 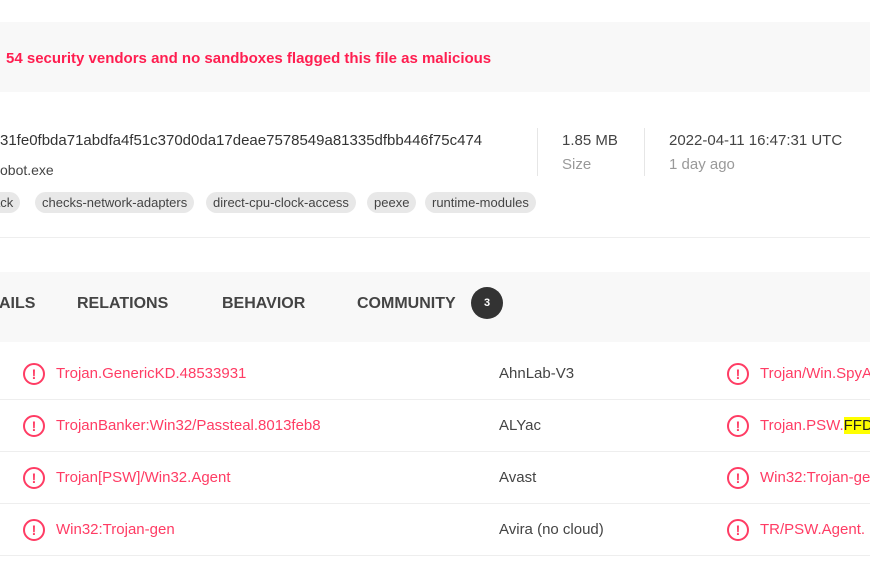 What do you see at coordinates (143, 477) in the screenshot?
I see `detection-result: Trojan[PSW]/Win32.Agent` at bounding box center [143, 477].